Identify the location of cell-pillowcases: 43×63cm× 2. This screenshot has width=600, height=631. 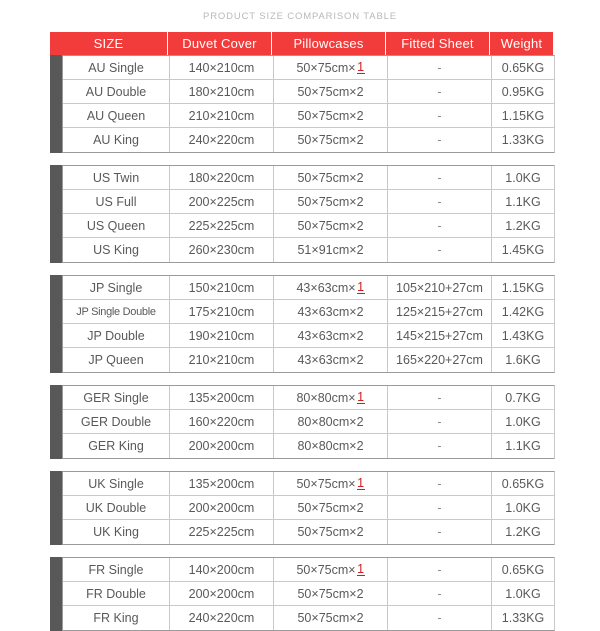
(331, 360).